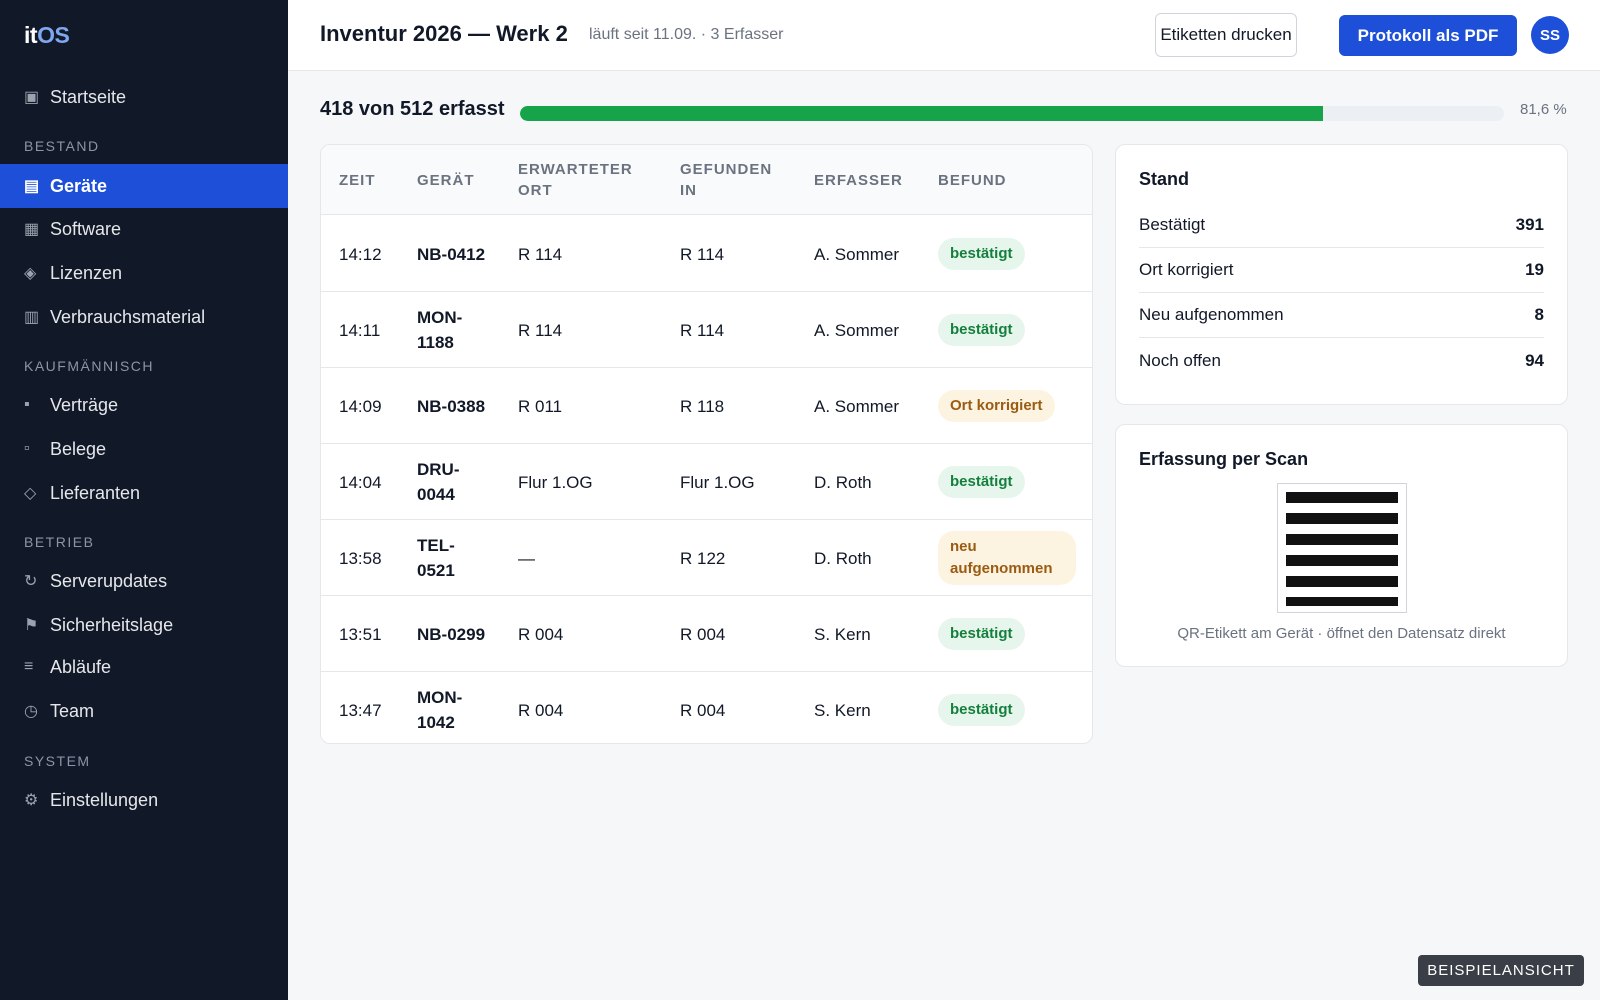  What do you see at coordinates (1341, 270) in the screenshot?
I see `stat-row-ort-korrigiert: Ort korrigiert 19` at bounding box center [1341, 270].